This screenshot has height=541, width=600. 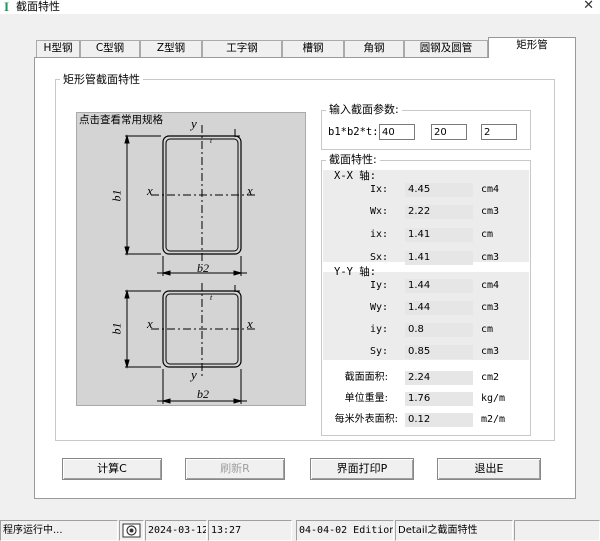 I want to click on tab-rect-tube: 矩形管, so click(x=532, y=47).